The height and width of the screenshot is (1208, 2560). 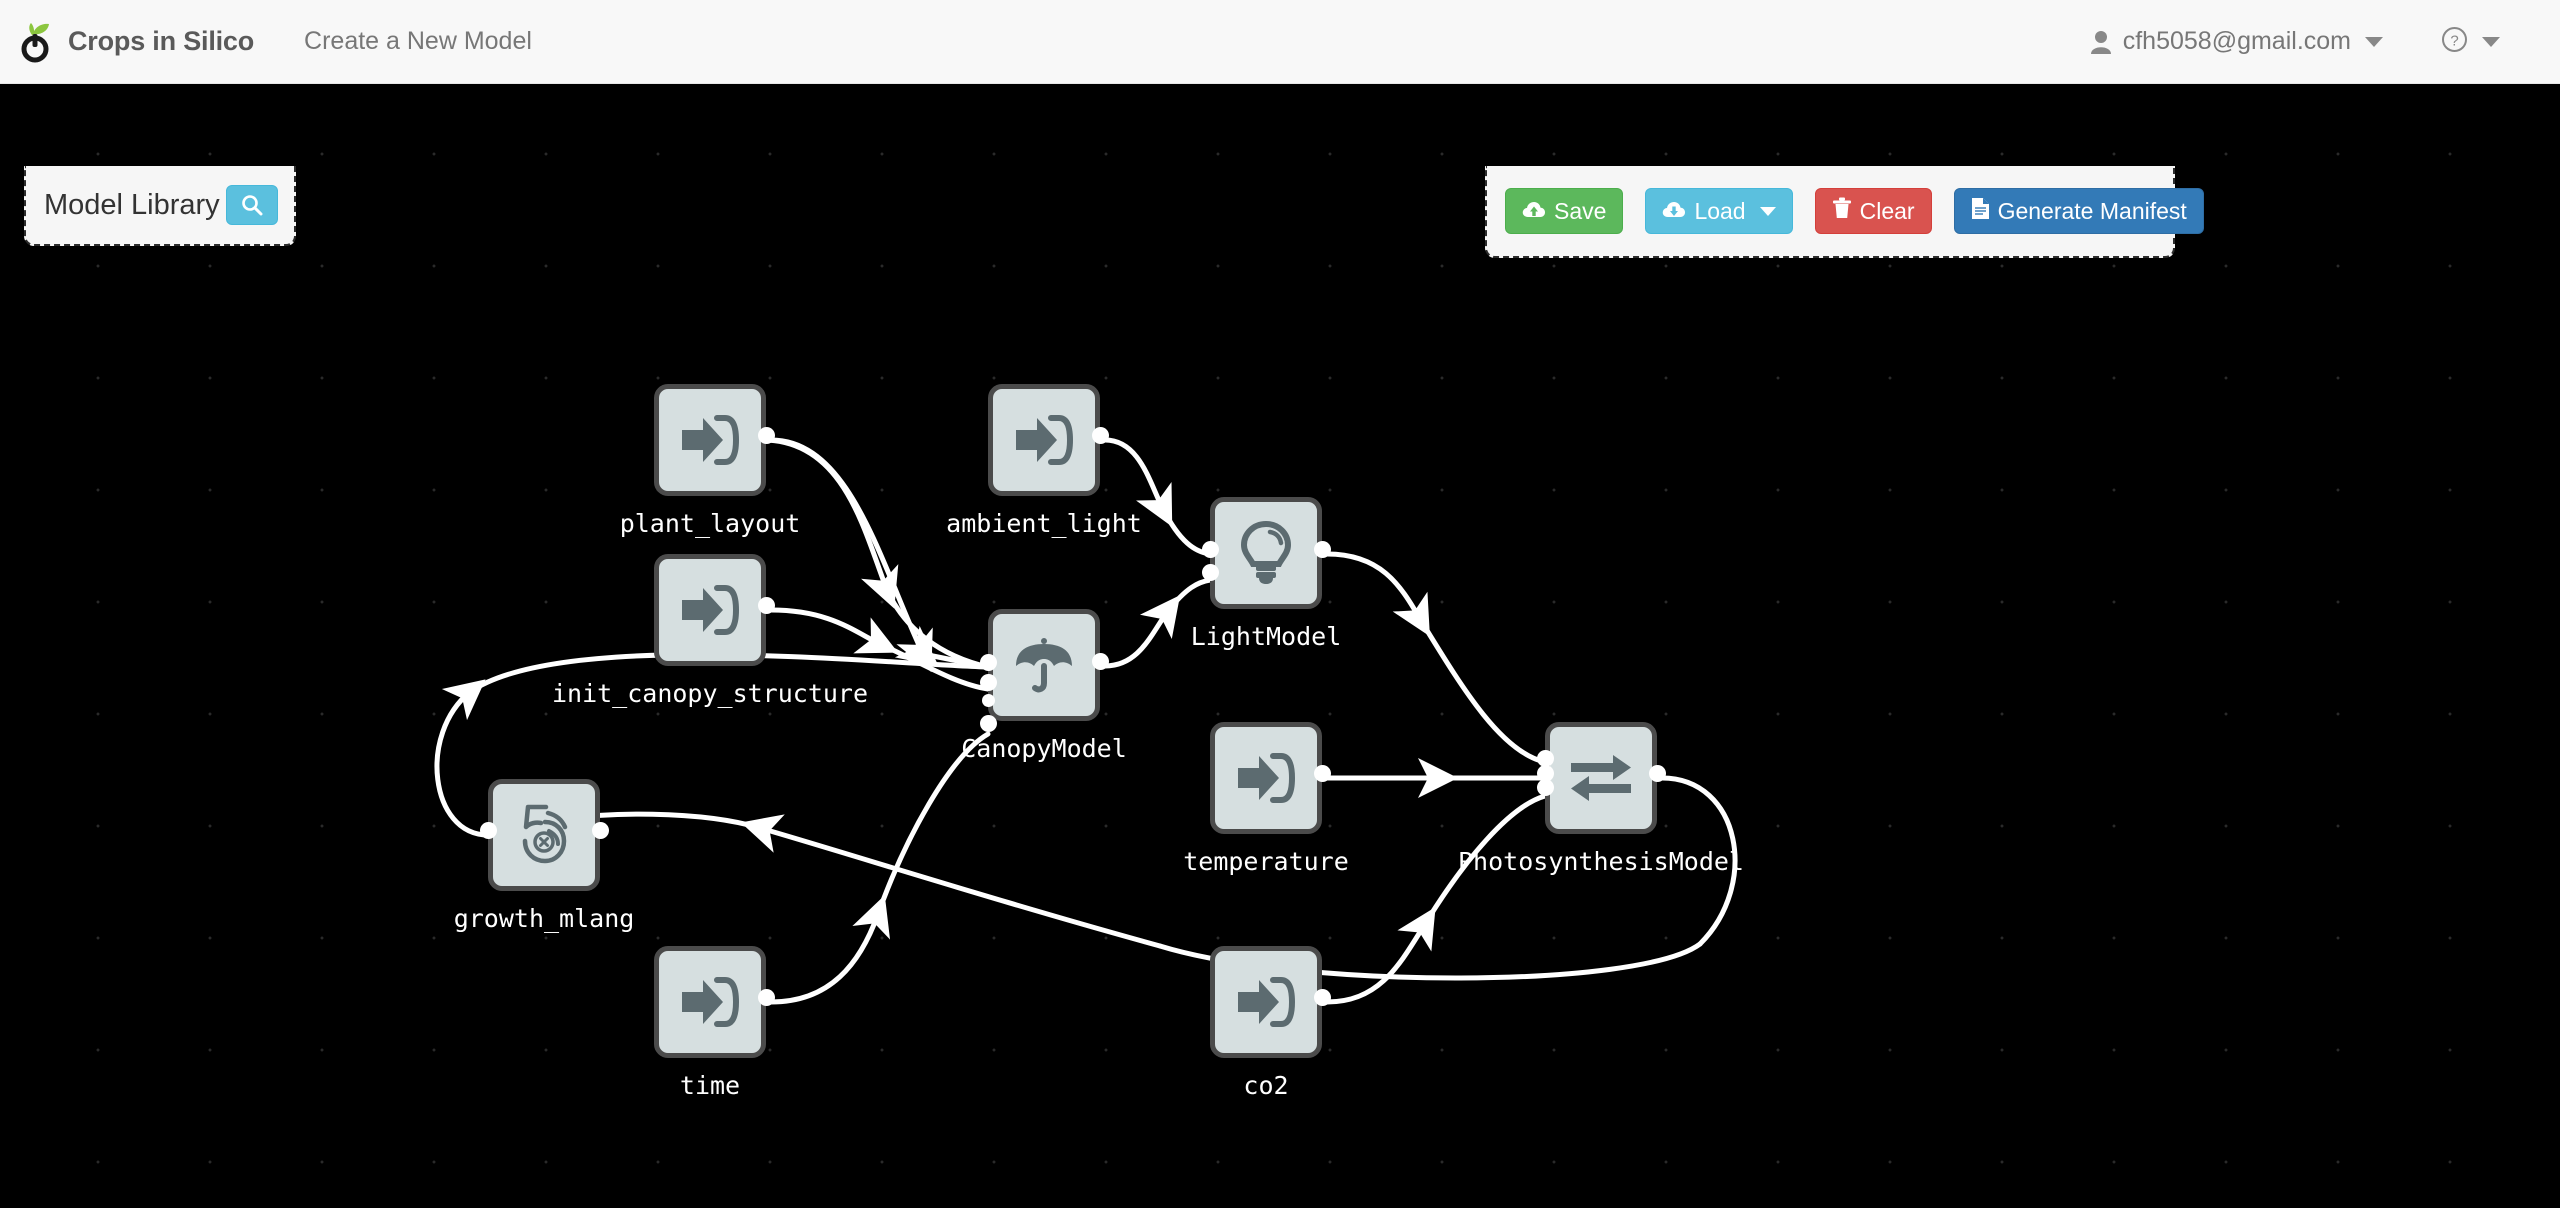 I want to click on graph-node-LightModel: LightModel, so click(x=1266, y=574).